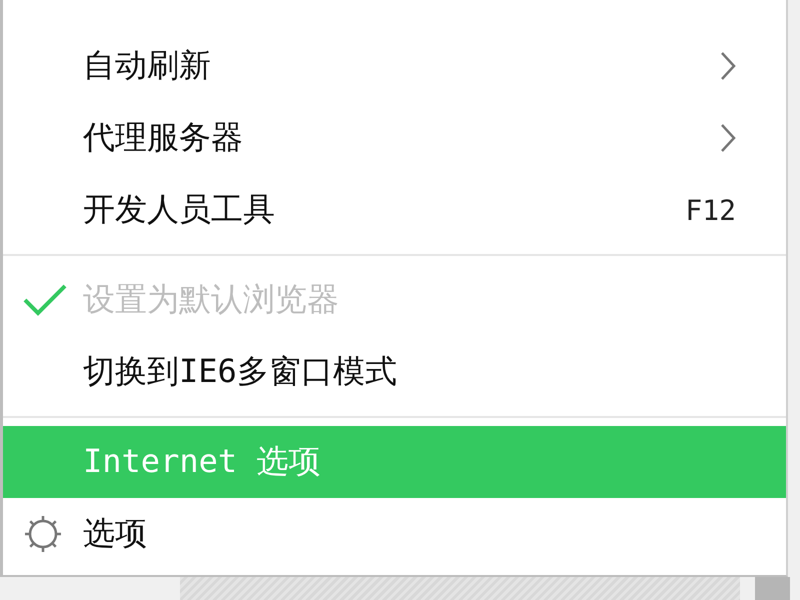 The height and width of the screenshot is (600, 800). What do you see at coordinates (201, 461) in the screenshot?
I see `menu-label: Internet 选项` at bounding box center [201, 461].